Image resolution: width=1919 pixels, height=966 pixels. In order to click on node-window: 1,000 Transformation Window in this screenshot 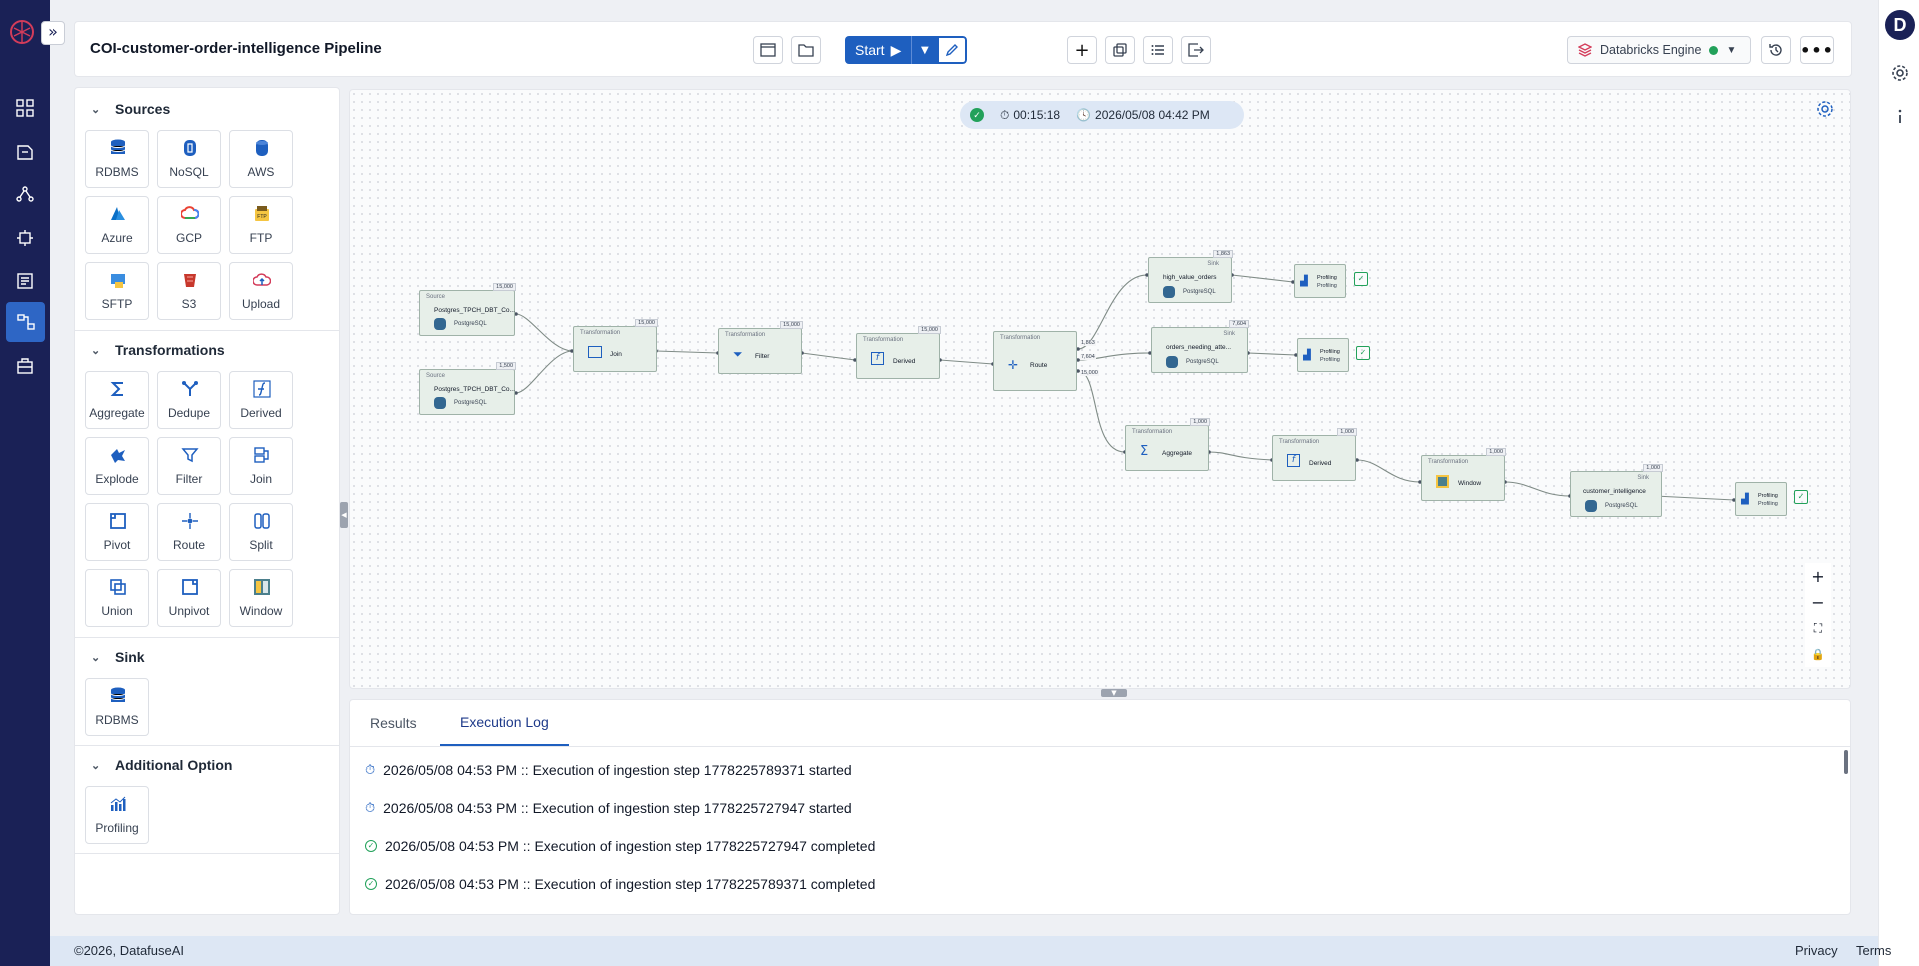, I will do `click(1463, 474)`.